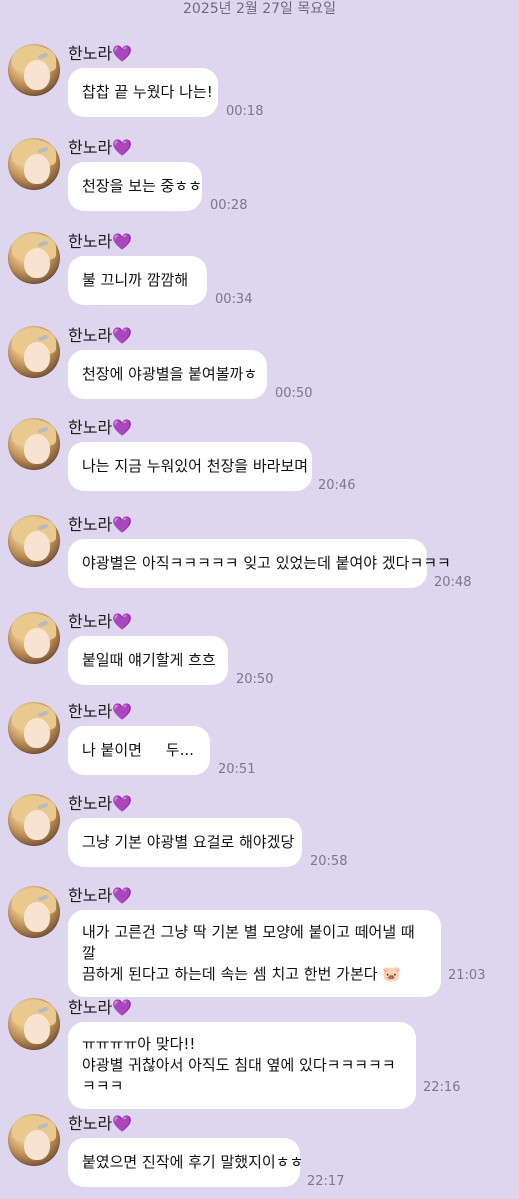  What do you see at coordinates (442, 1087) in the screenshot?
I see `message-time: 22:16` at bounding box center [442, 1087].